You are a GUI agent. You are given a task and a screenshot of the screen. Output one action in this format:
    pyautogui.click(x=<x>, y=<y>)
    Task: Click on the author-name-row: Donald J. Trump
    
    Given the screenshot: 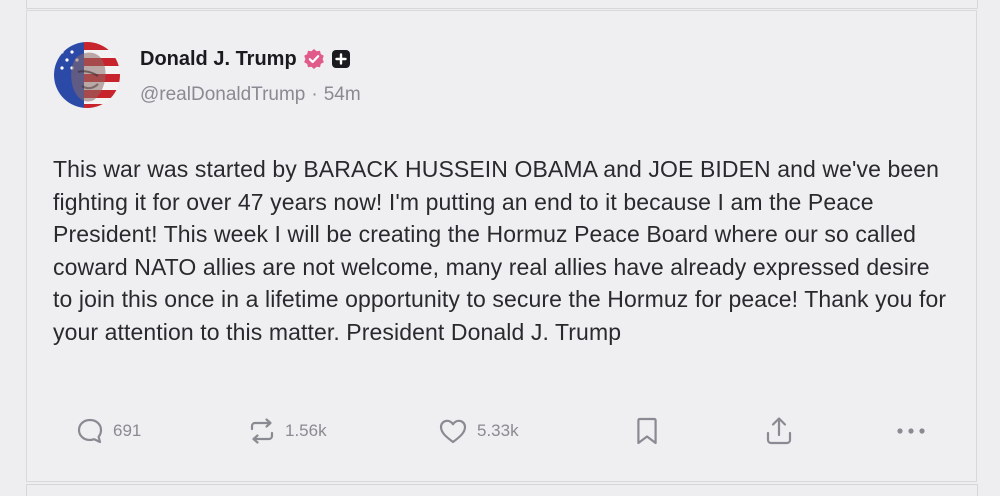 What is the action you would take?
    pyautogui.click(x=245, y=59)
    